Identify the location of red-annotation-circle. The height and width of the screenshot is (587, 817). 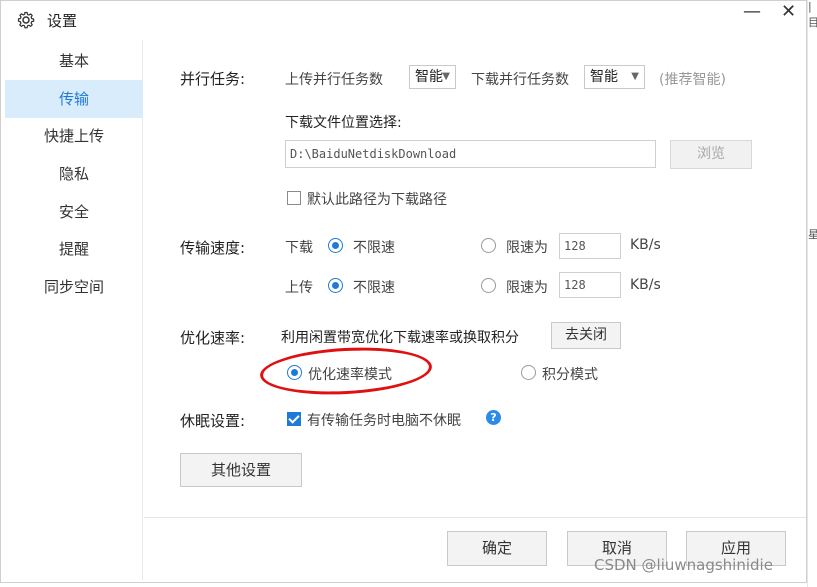
(346, 371).